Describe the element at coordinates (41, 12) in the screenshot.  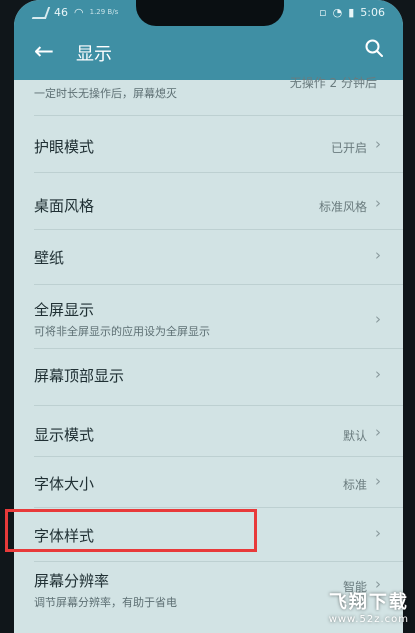
I see `signal-icon` at that location.